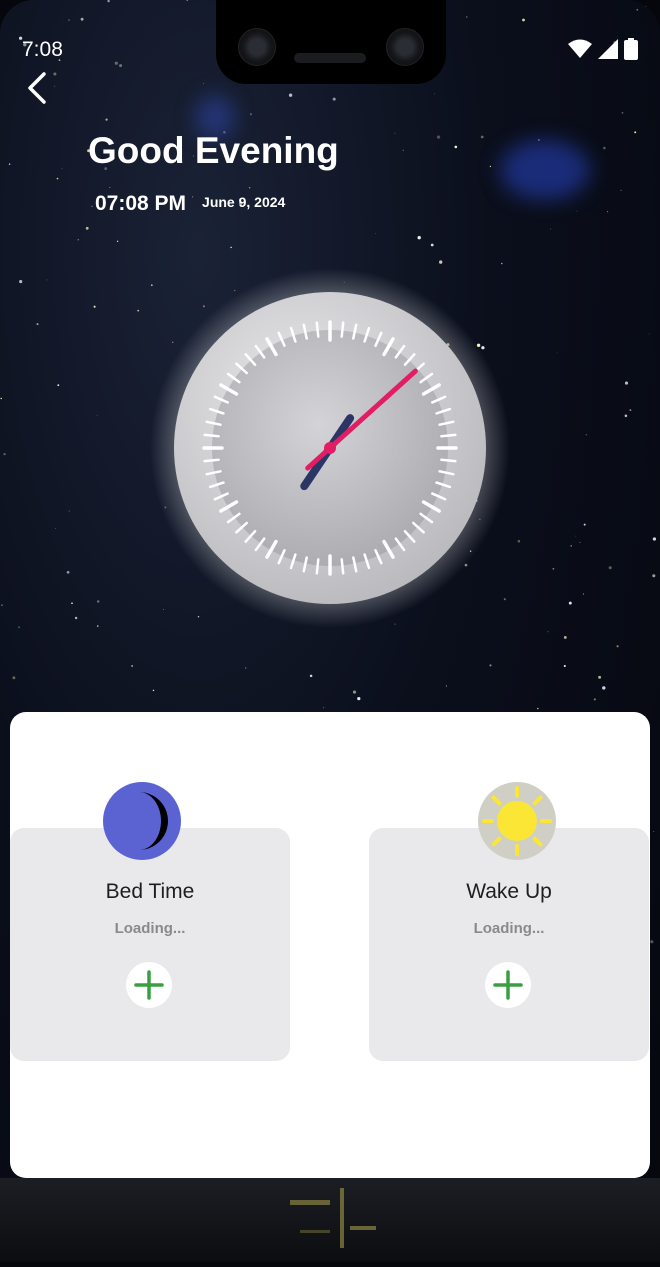  I want to click on cell-signal-icon, so click(608, 49).